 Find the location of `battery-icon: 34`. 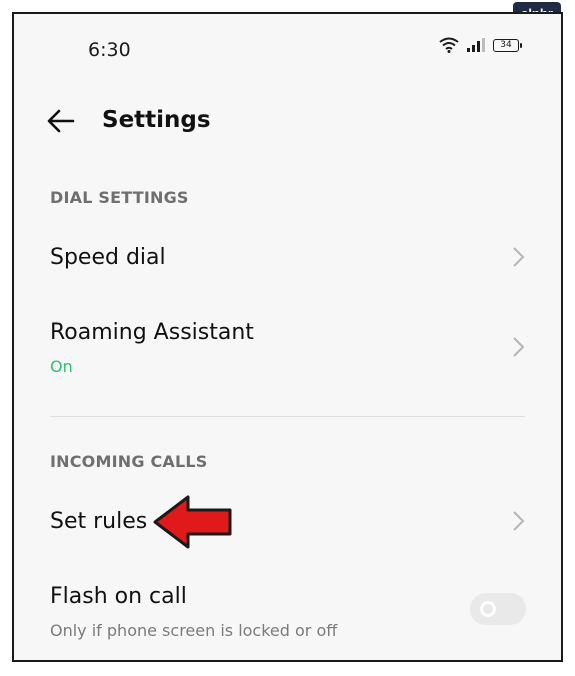

battery-icon: 34 is located at coordinates (507, 45).